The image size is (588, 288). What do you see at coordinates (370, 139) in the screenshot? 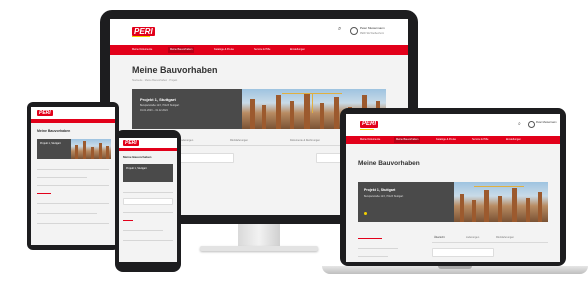
I see `laptop-nav-documents: Meine Dokumente` at bounding box center [370, 139].